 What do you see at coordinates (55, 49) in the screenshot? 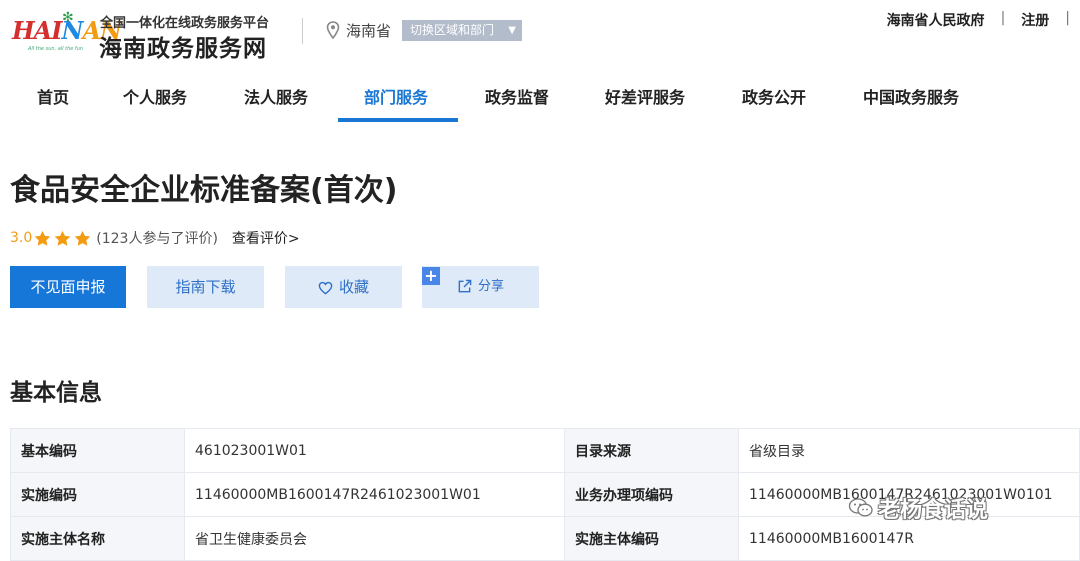
I see `logo-slogan: All the sun, all the fun` at bounding box center [55, 49].